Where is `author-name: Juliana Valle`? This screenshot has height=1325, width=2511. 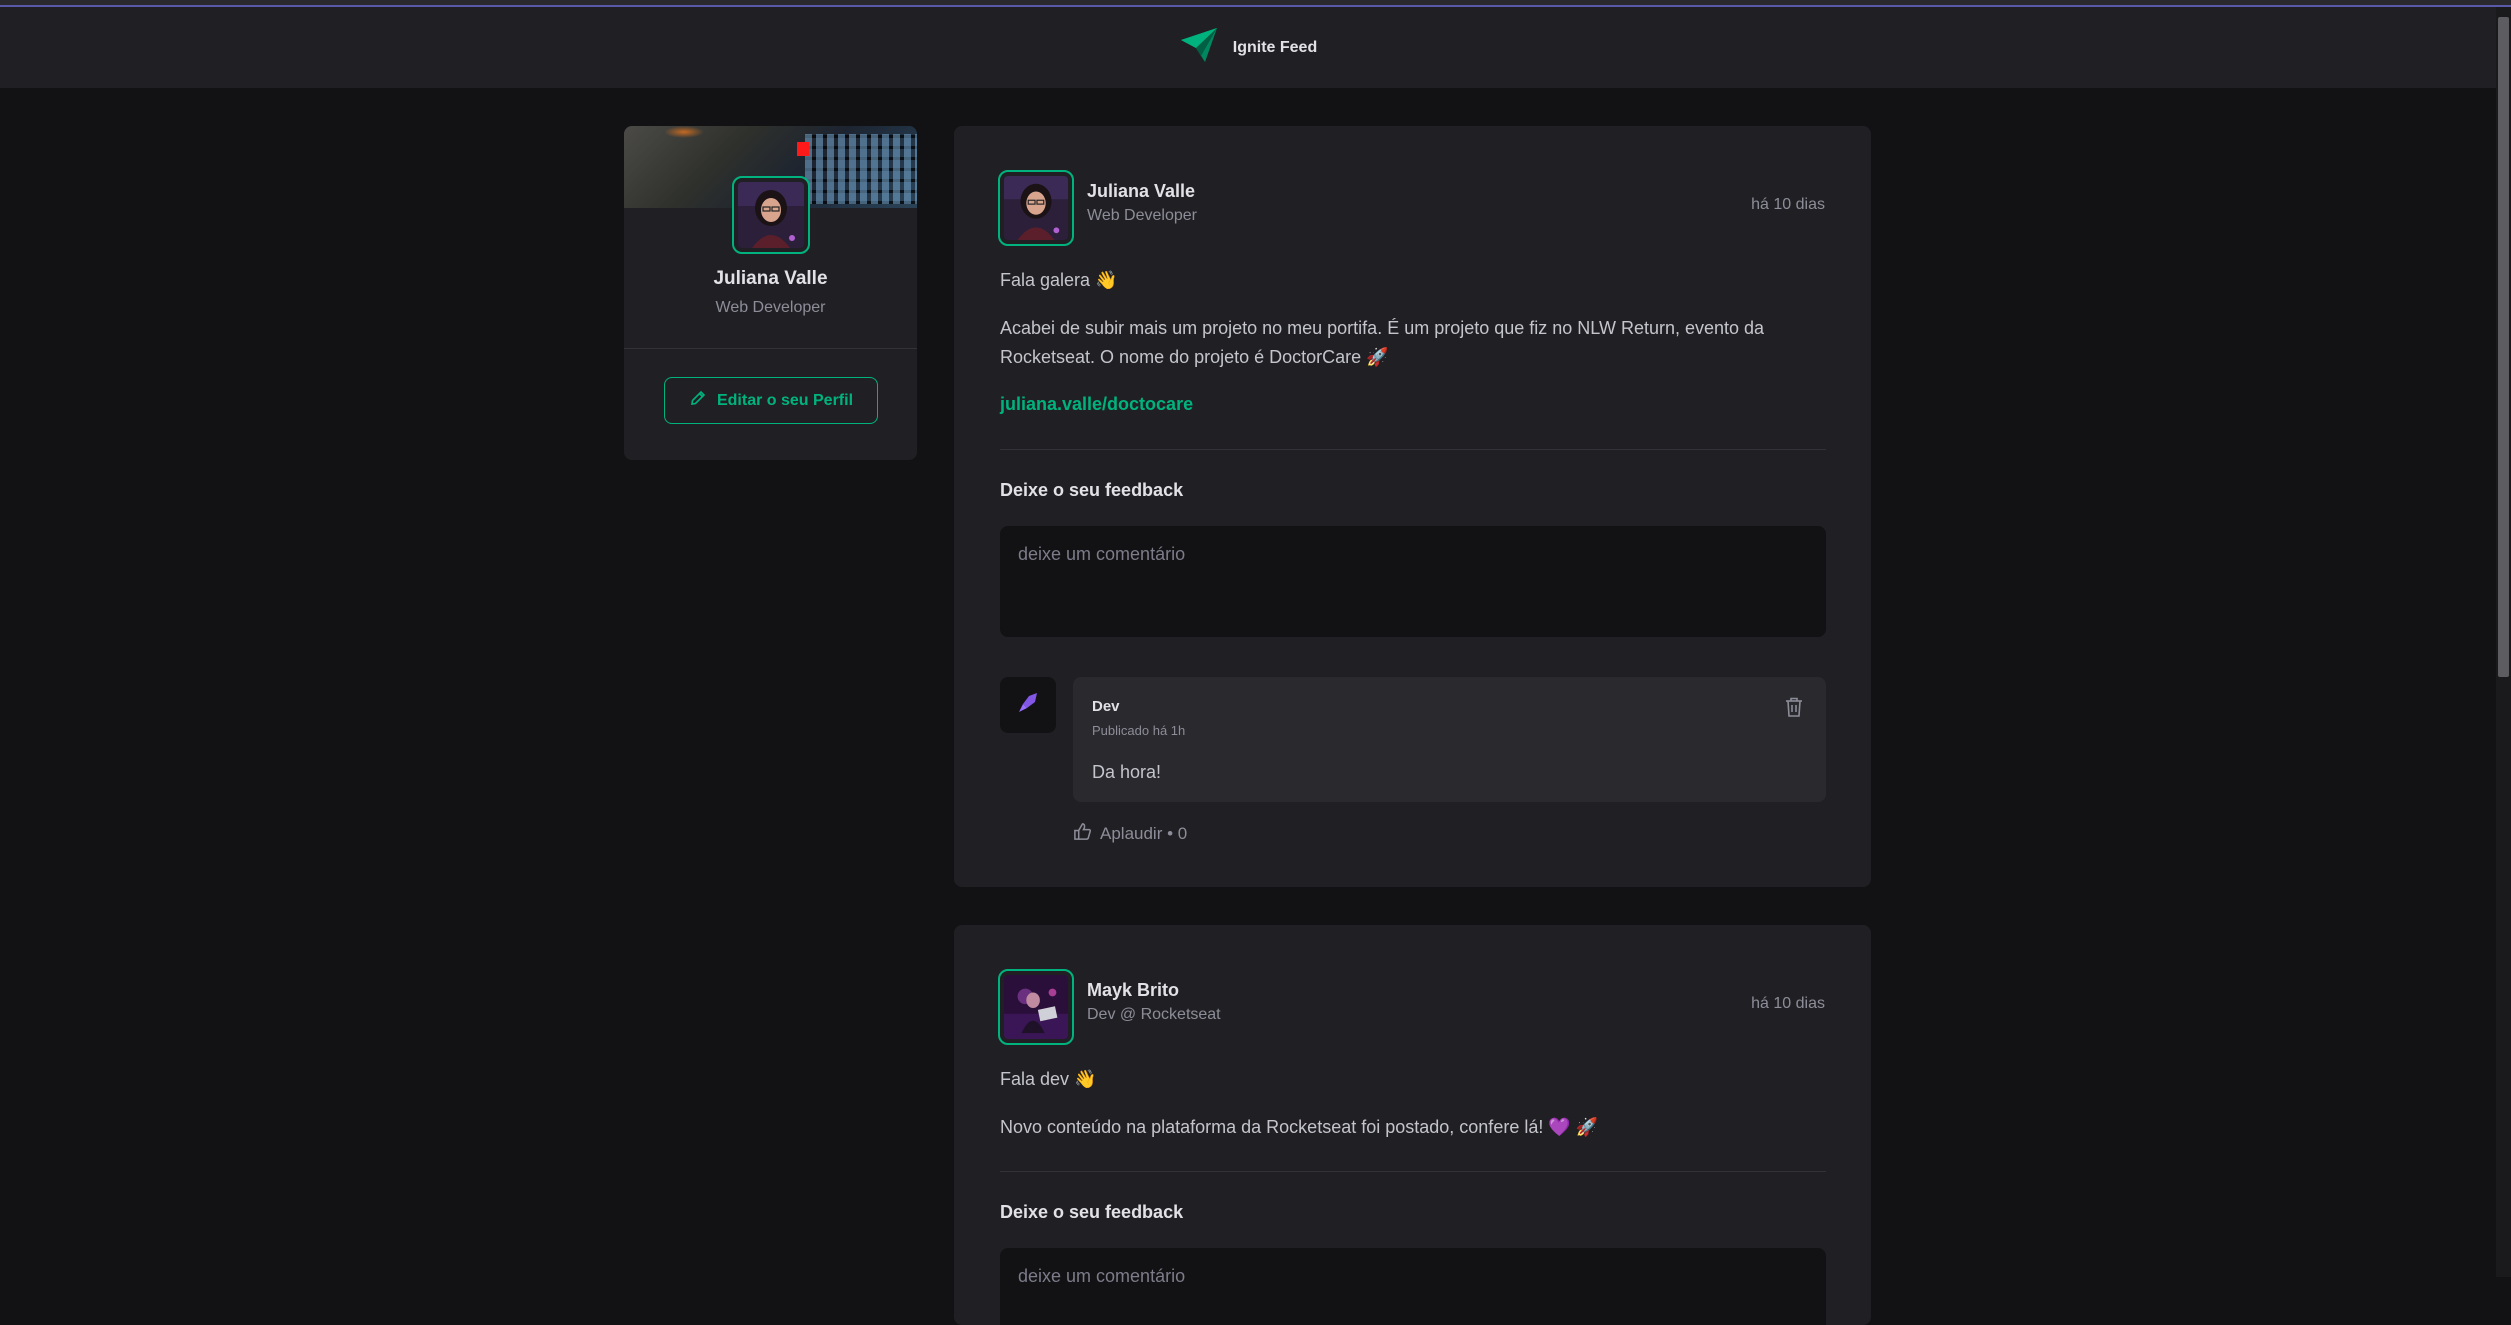
author-name: Juliana Valle is located at coordinates (1141, 191).